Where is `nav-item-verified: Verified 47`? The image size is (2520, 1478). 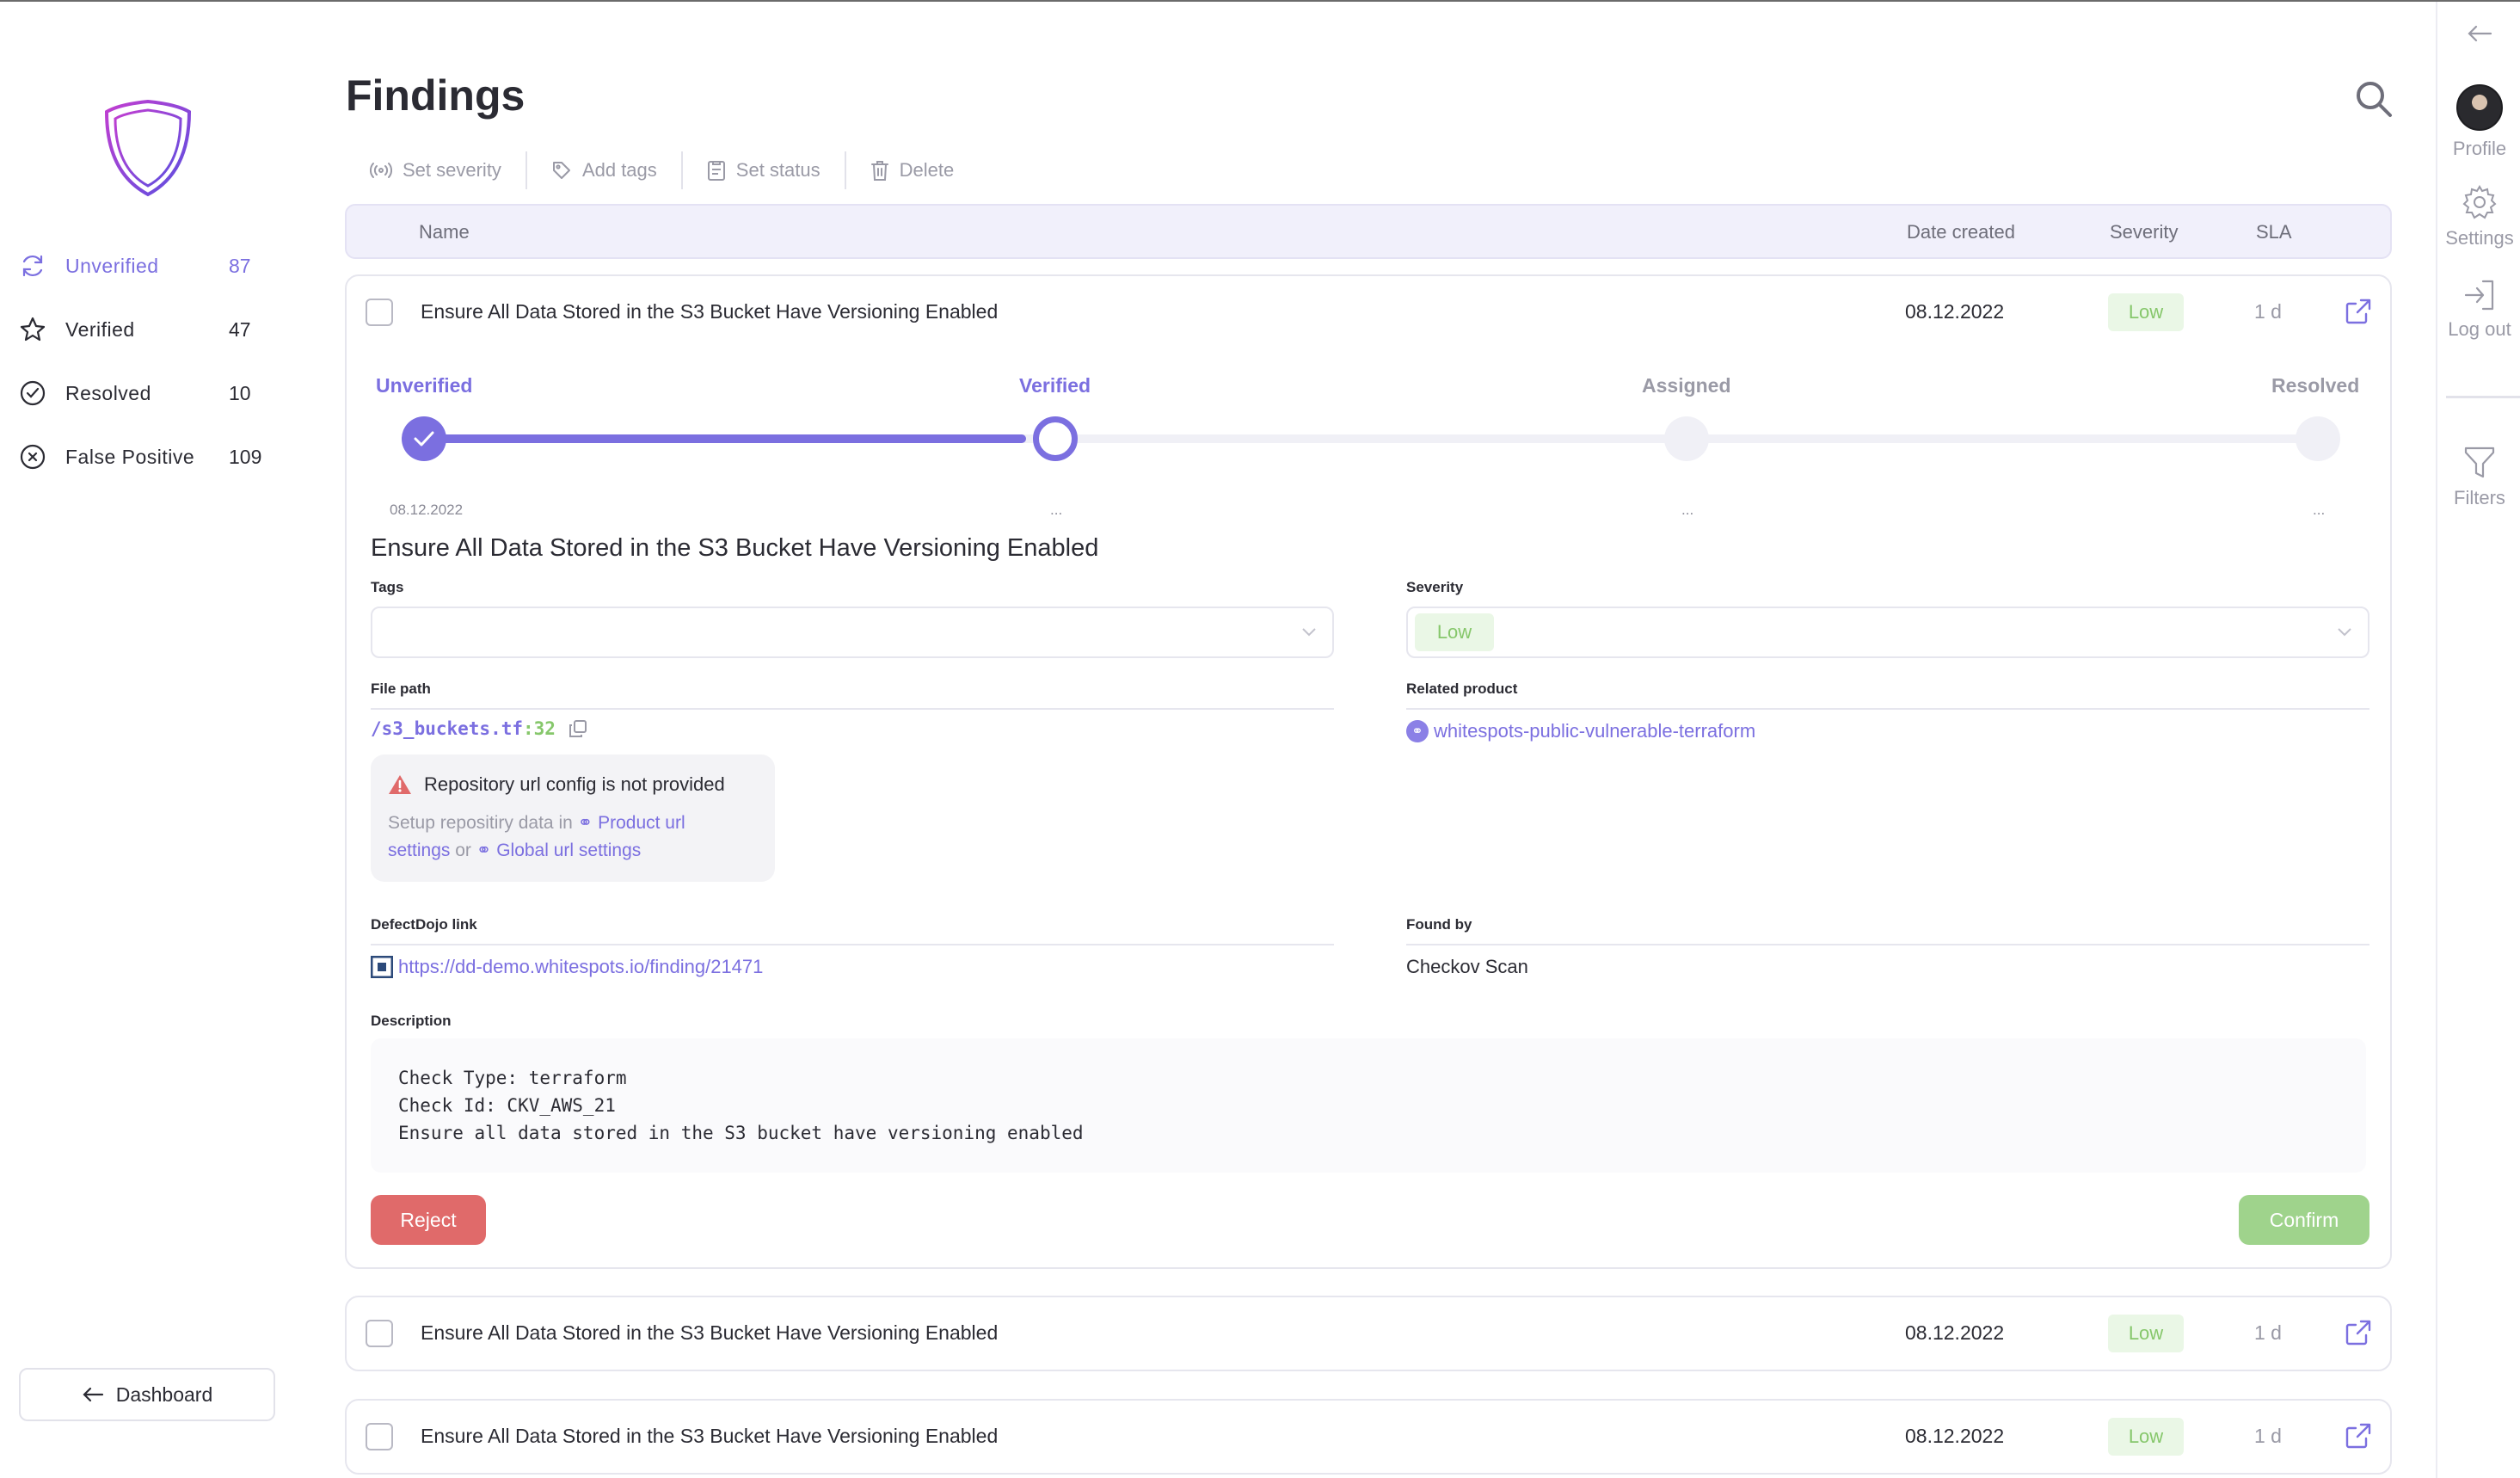 nav-item-verified: Verified 47 is located at coordinates (146, 329).